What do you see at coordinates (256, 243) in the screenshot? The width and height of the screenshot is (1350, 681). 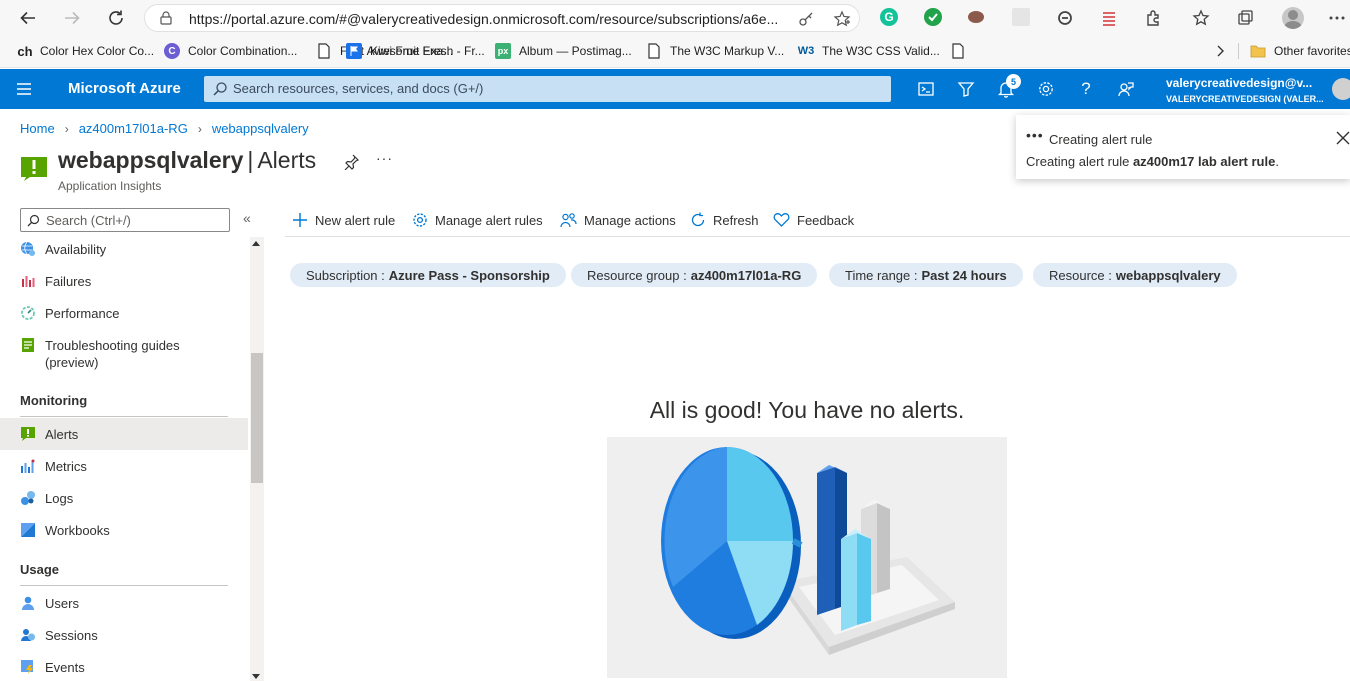 I see `scroll-up-arrow-icon` at bounding box center [256, 243].